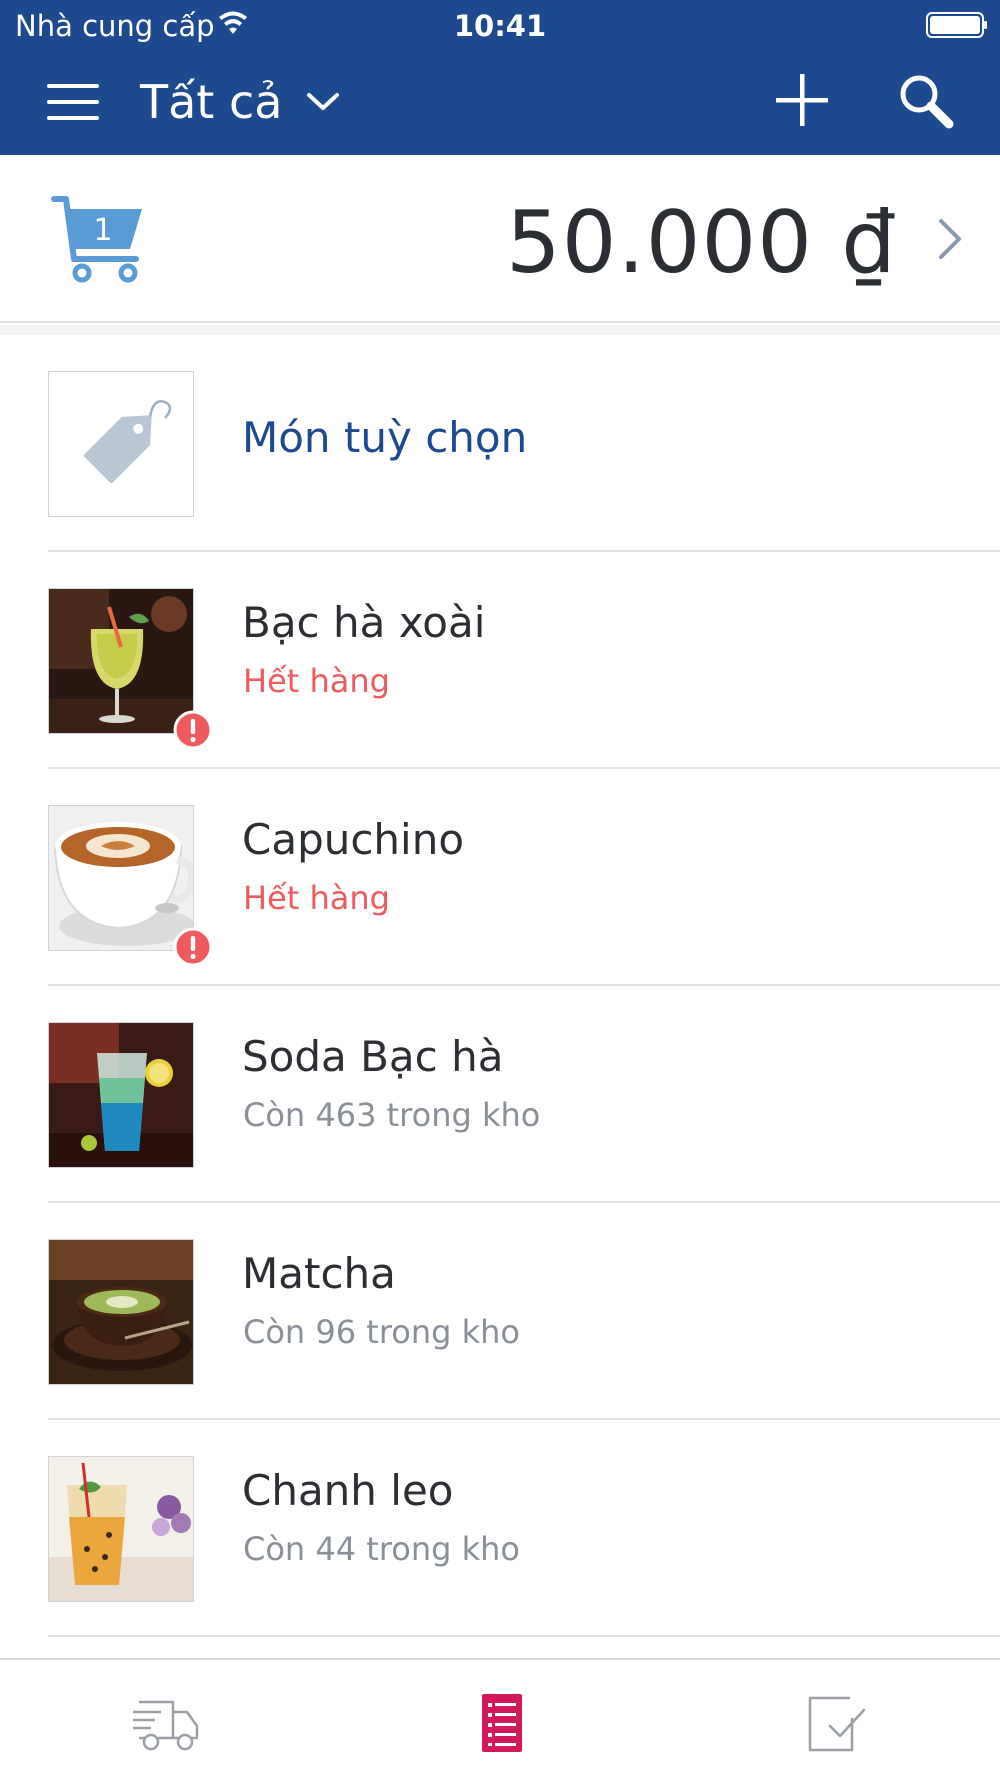 The height and width of the screenshot is (1778, 1000). What do you see at coordinates (950, 239) in the screenshot?
I see `chevron-right-icon` at bounding box center [950, 239].